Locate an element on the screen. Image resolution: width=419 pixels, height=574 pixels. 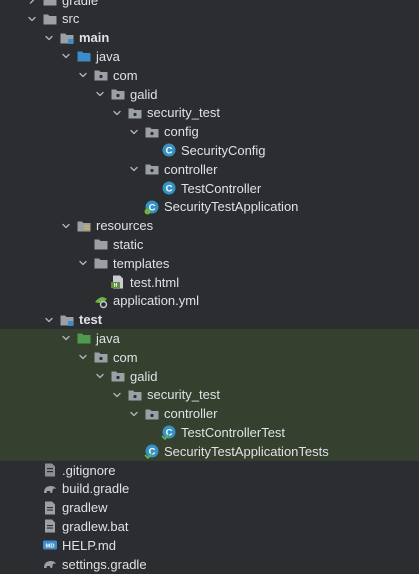
tree-item: gradlew.bat is located at coordinates (209, 526).